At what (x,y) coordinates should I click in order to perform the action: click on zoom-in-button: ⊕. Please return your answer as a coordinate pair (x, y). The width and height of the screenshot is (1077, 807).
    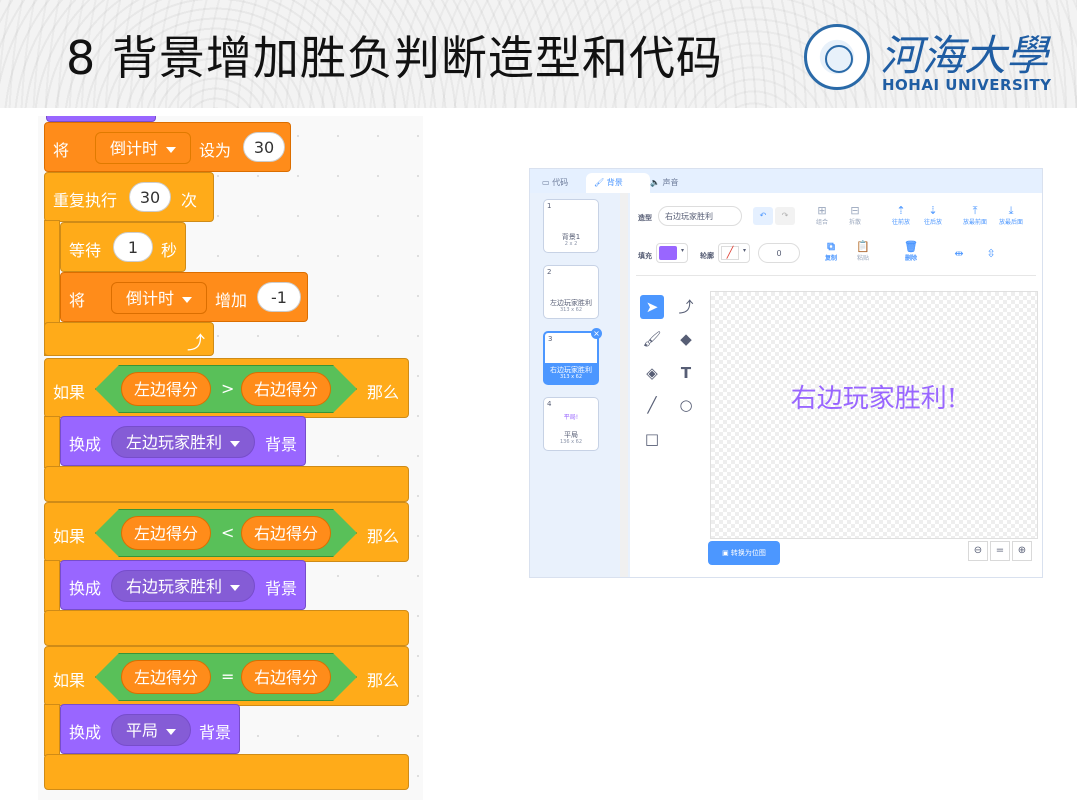
    Looking at the image, I should click on (1022, 551).